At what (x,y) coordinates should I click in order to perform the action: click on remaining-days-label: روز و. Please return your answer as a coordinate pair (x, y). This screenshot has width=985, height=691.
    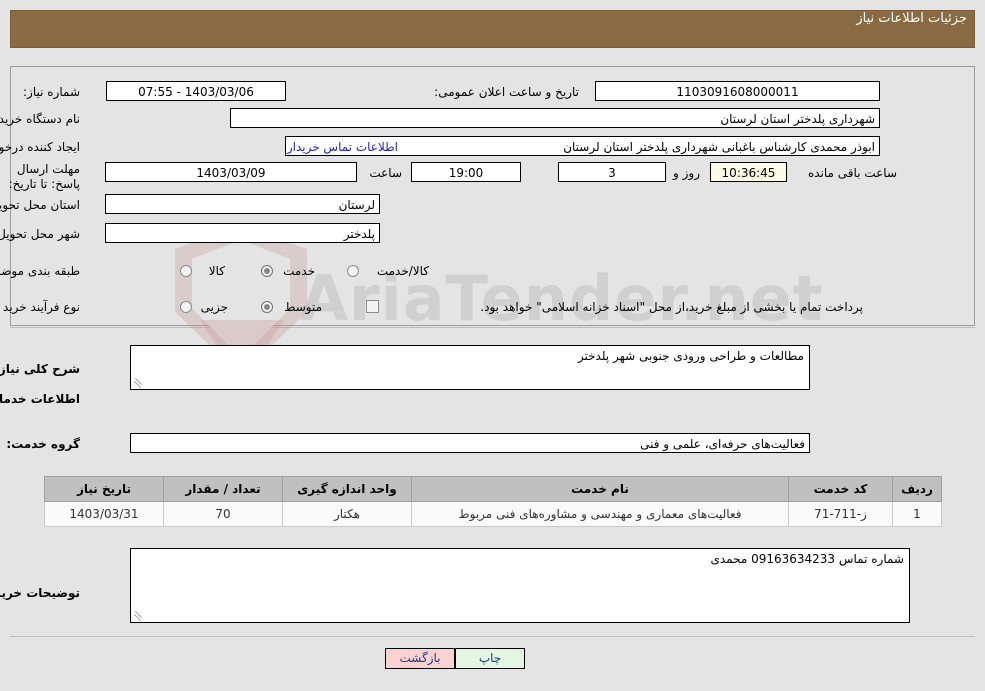
    Looking at the image, I should click on (686, 173).